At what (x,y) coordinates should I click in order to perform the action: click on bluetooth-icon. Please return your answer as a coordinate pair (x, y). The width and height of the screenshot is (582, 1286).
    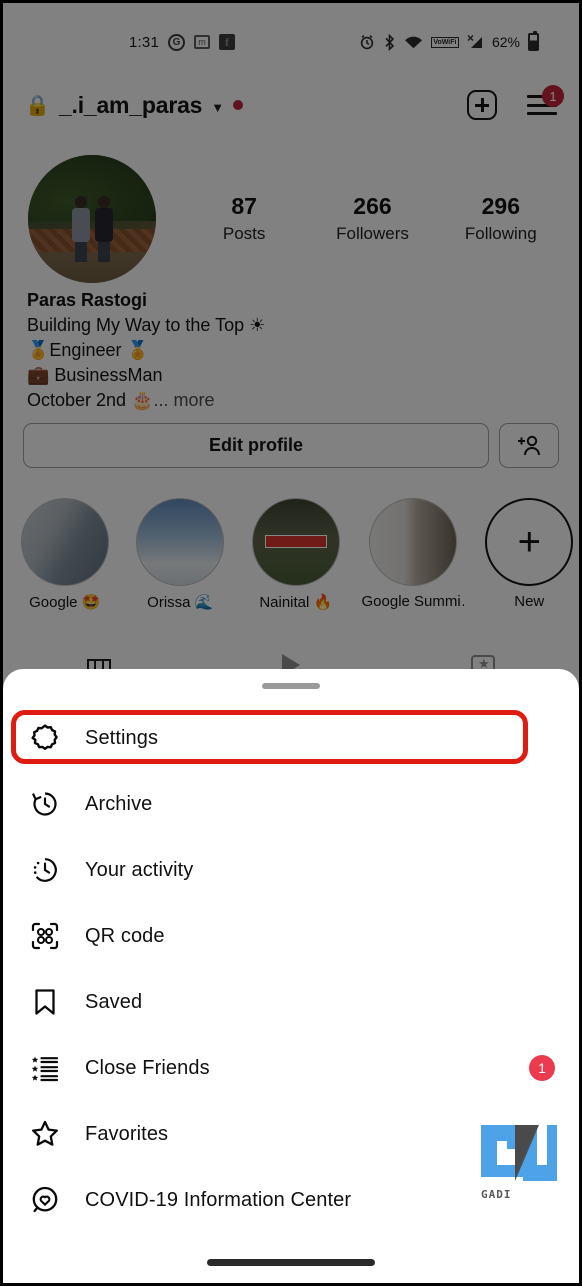
    Looking at the image, I should click on (389, 42).